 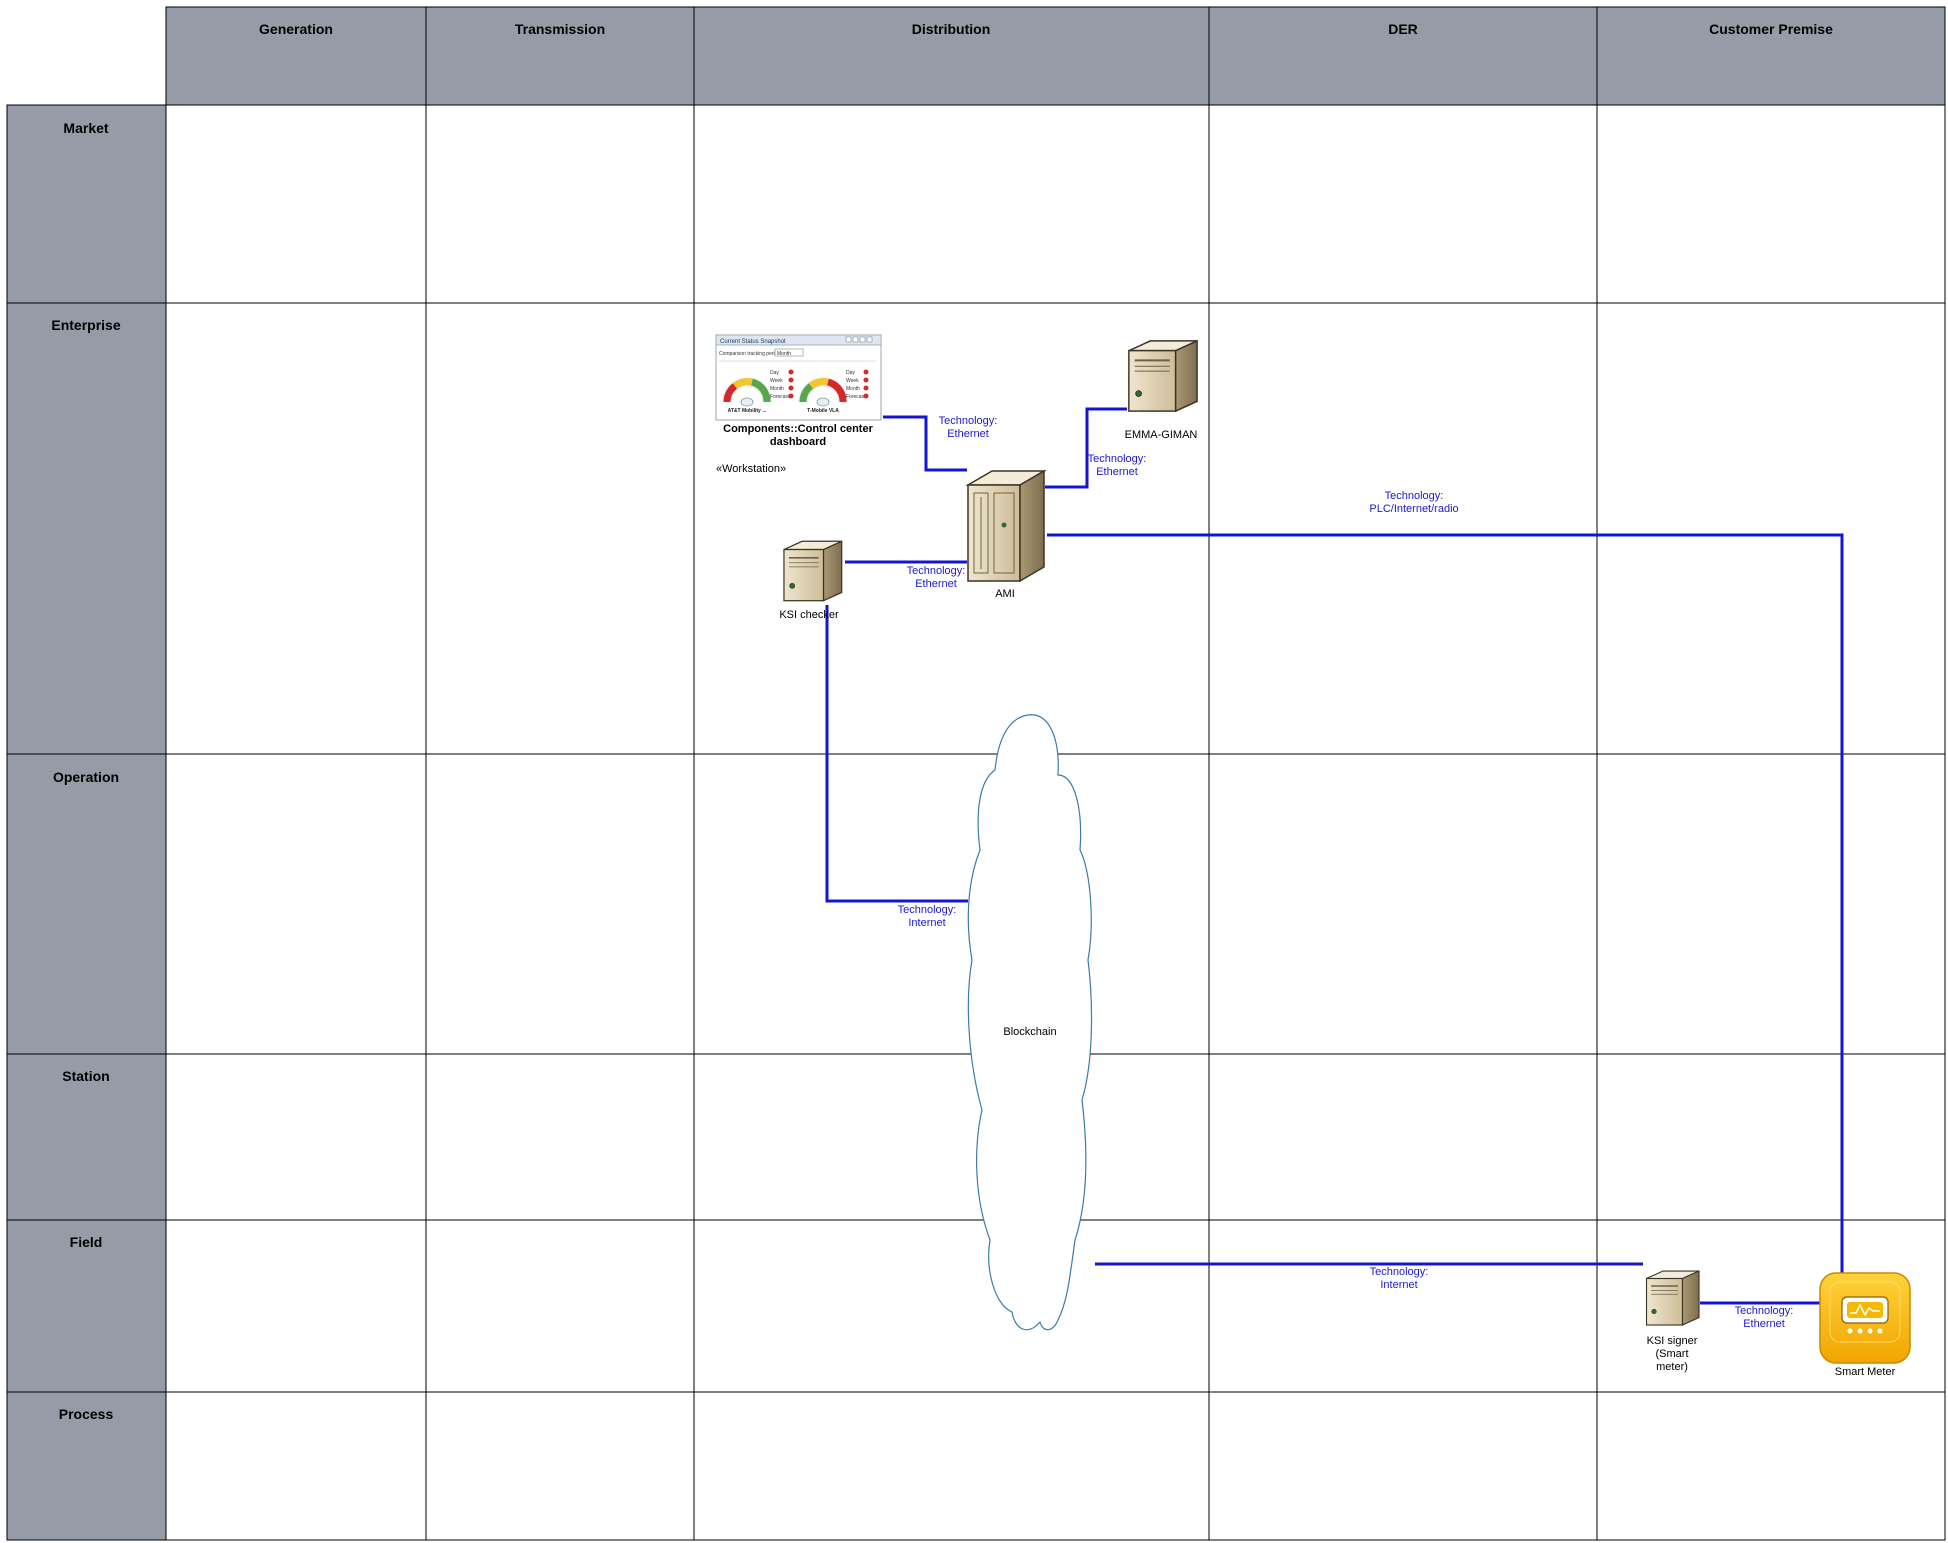 What do you see at coordinates (1771, 29) in the screenshot?
I see `column-header-label: Customer Premise` at bounding box center [1771, 29].